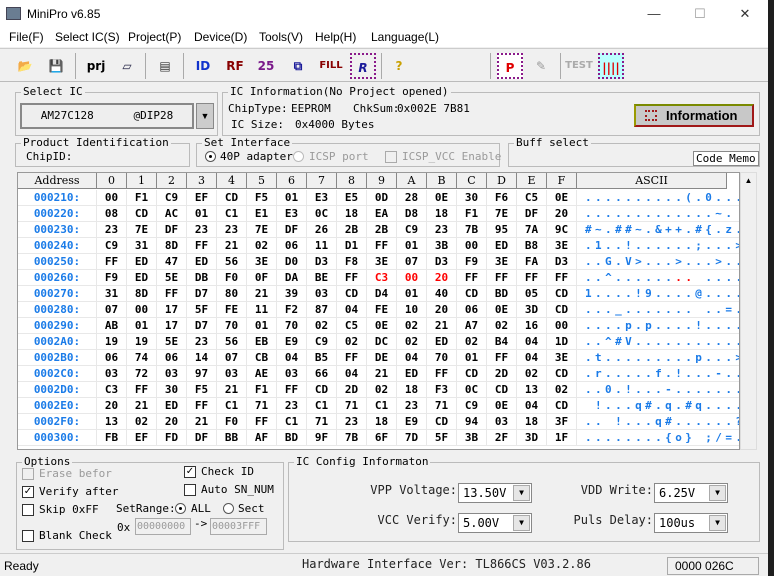 The height and width of the screenshot is (576, 774). Describe the element at coordinates (322, 438) in the screenshot. I see `hex-byte: 9F` at that location.